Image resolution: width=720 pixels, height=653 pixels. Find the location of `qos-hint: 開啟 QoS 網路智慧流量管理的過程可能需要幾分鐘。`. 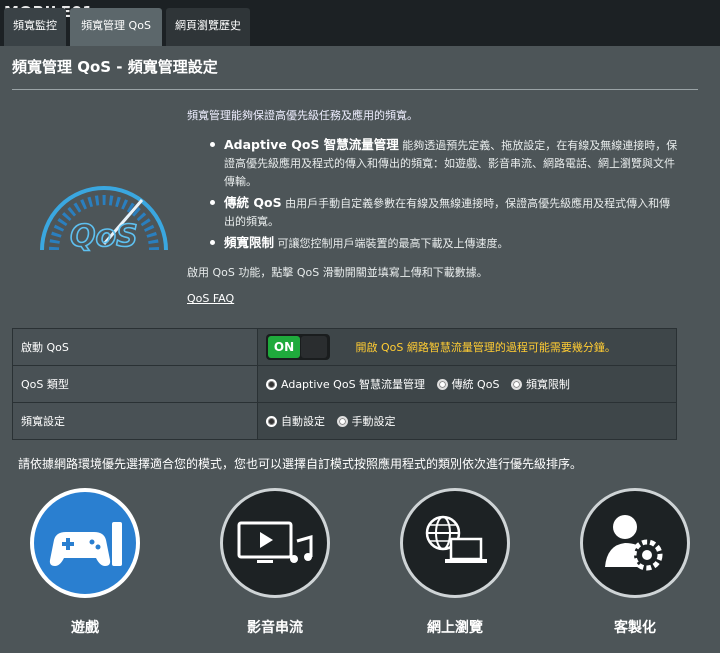

qos-hint: 開啟 QoS 網路智慧流量管理的過程可能需要幾分鐘。 is located at coordinates (485, 347).